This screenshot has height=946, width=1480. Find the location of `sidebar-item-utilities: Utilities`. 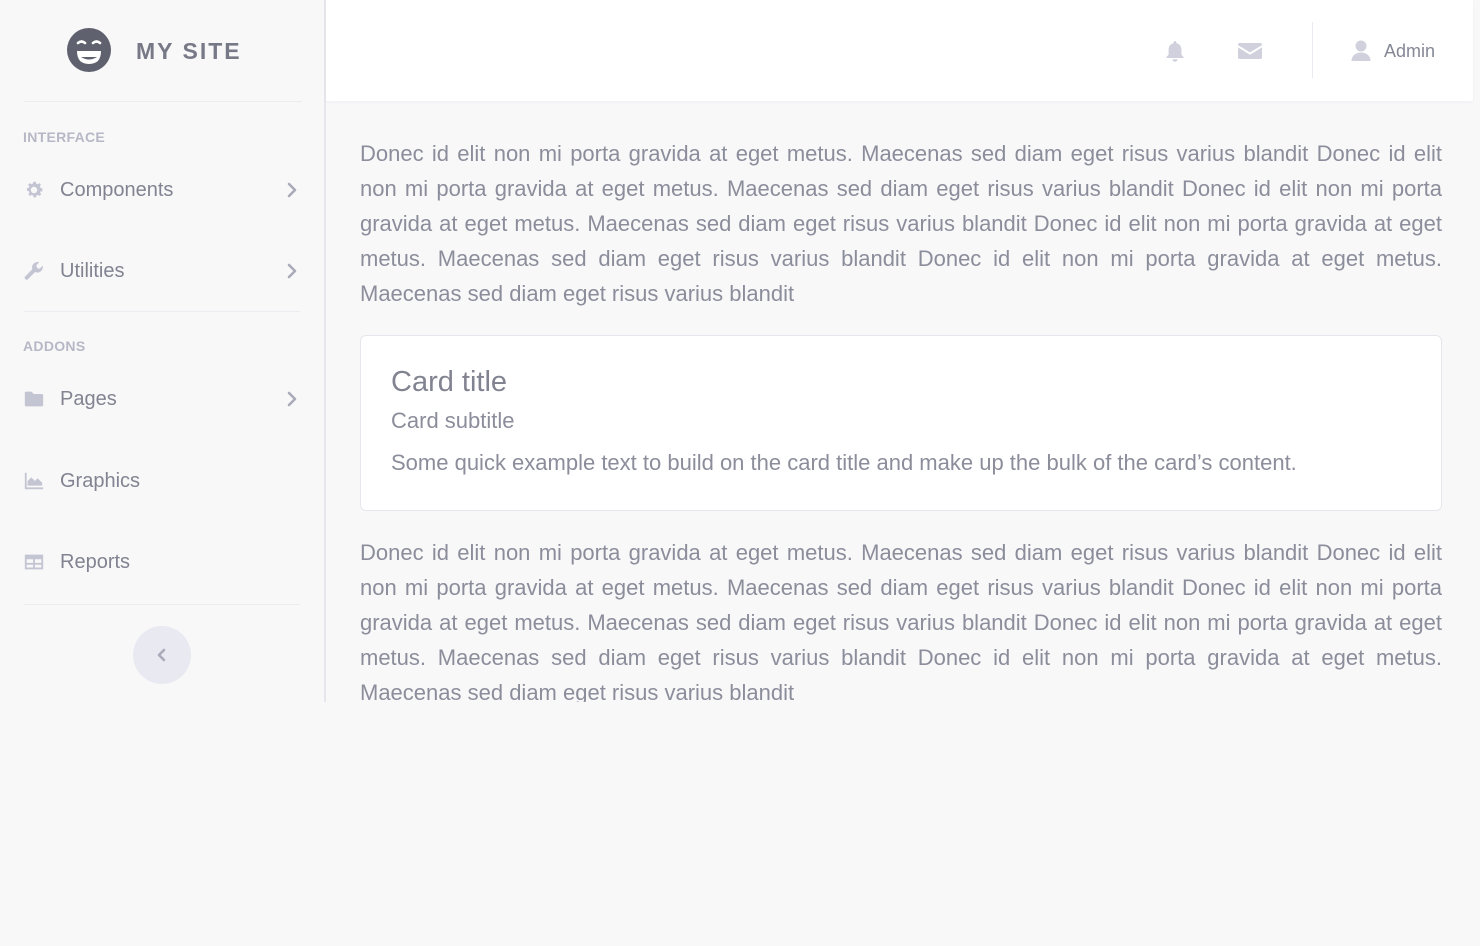

sidebar-item-utilities: Utilities is located at coordinates (162, 271).